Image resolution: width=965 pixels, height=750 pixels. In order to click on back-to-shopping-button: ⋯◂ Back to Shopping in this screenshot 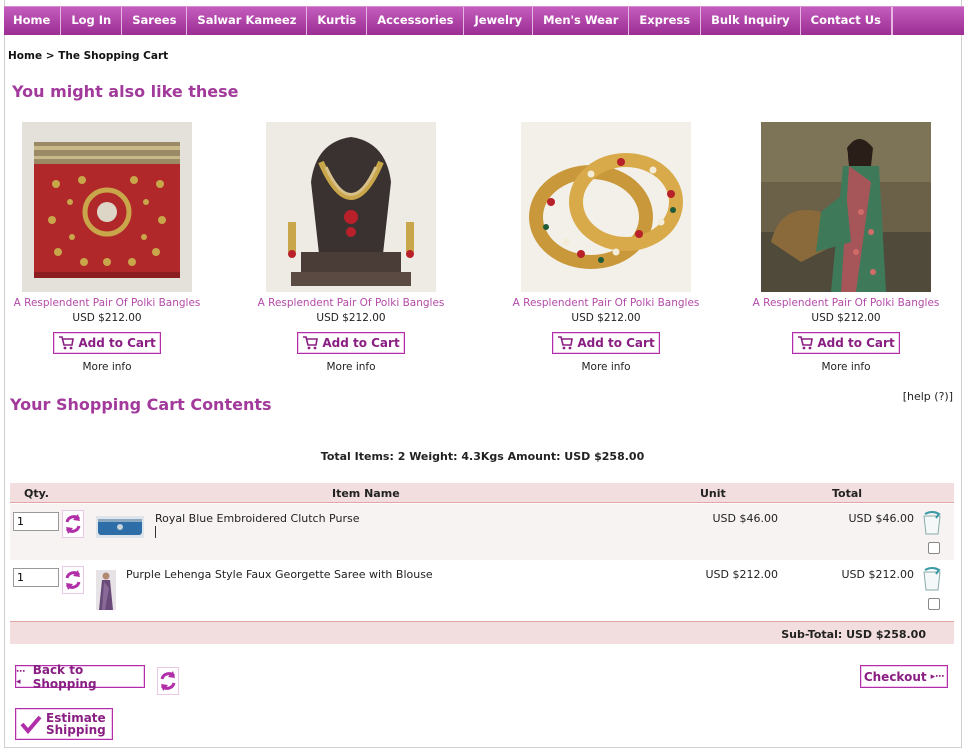, I will do `click(80, 676)`.